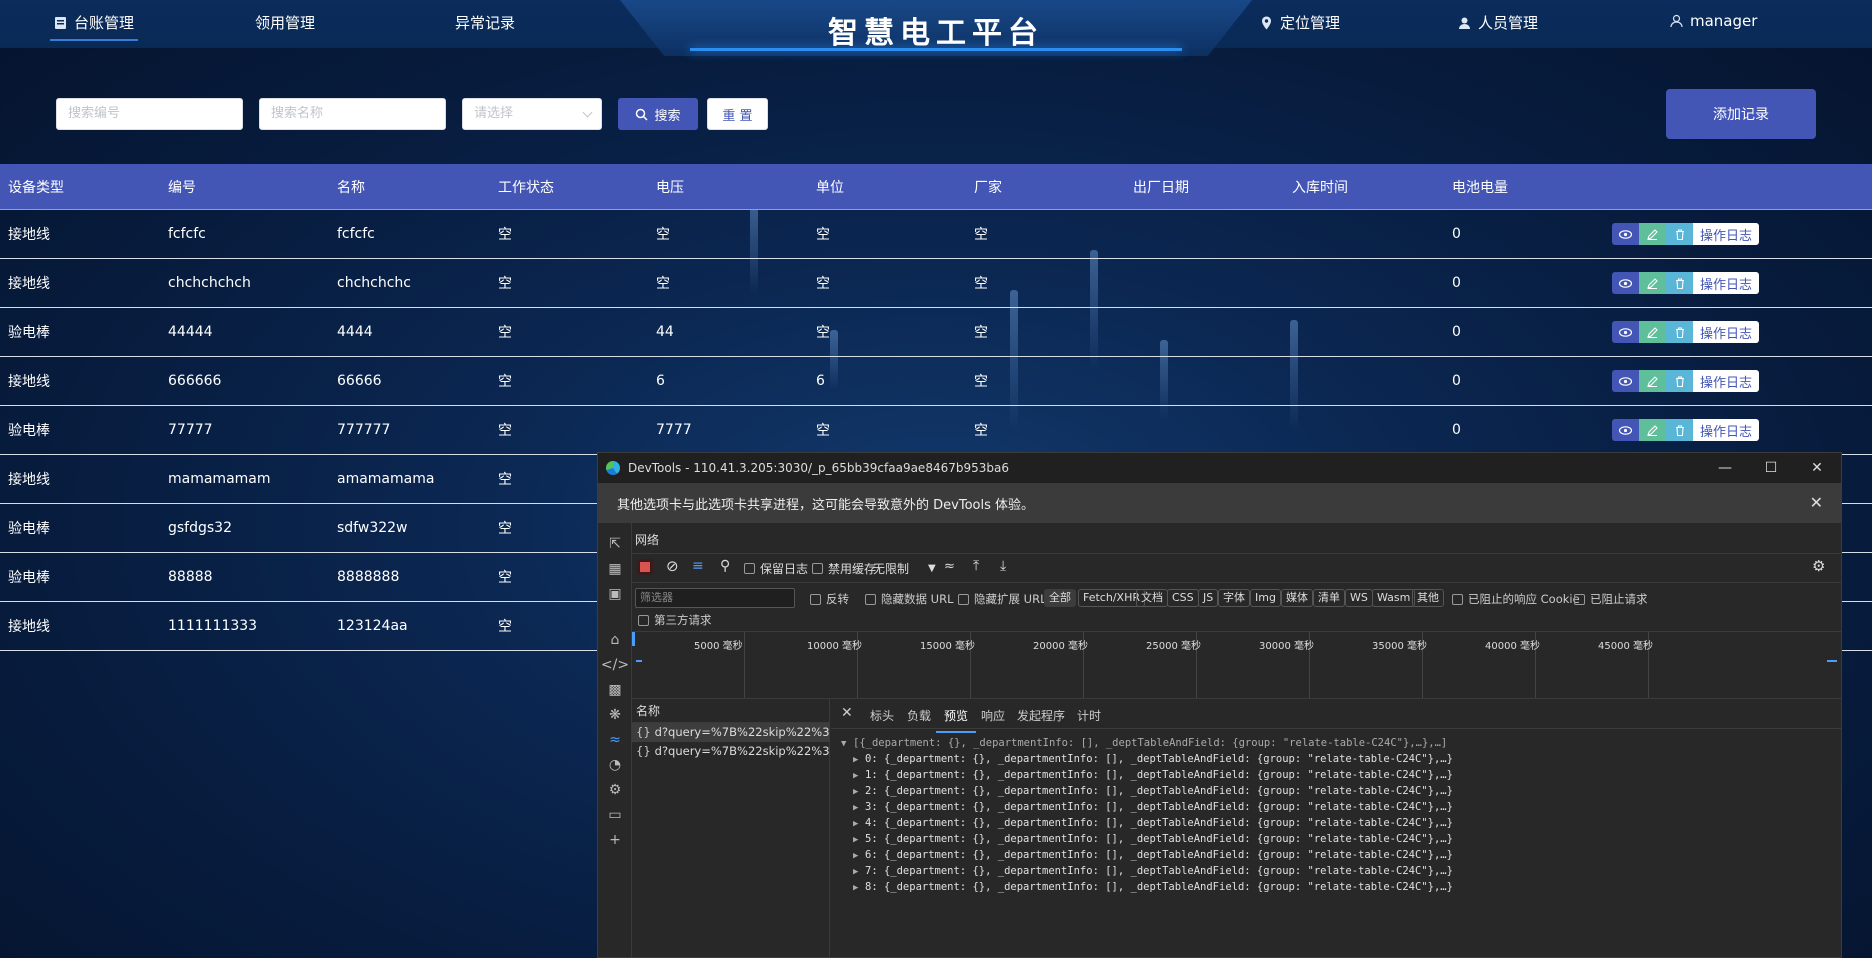 The image size is (1872, 958). Describe the element at coordinates (1329, 598) in the screenshot. I see `filter-type-manifest: 清单` at that location.